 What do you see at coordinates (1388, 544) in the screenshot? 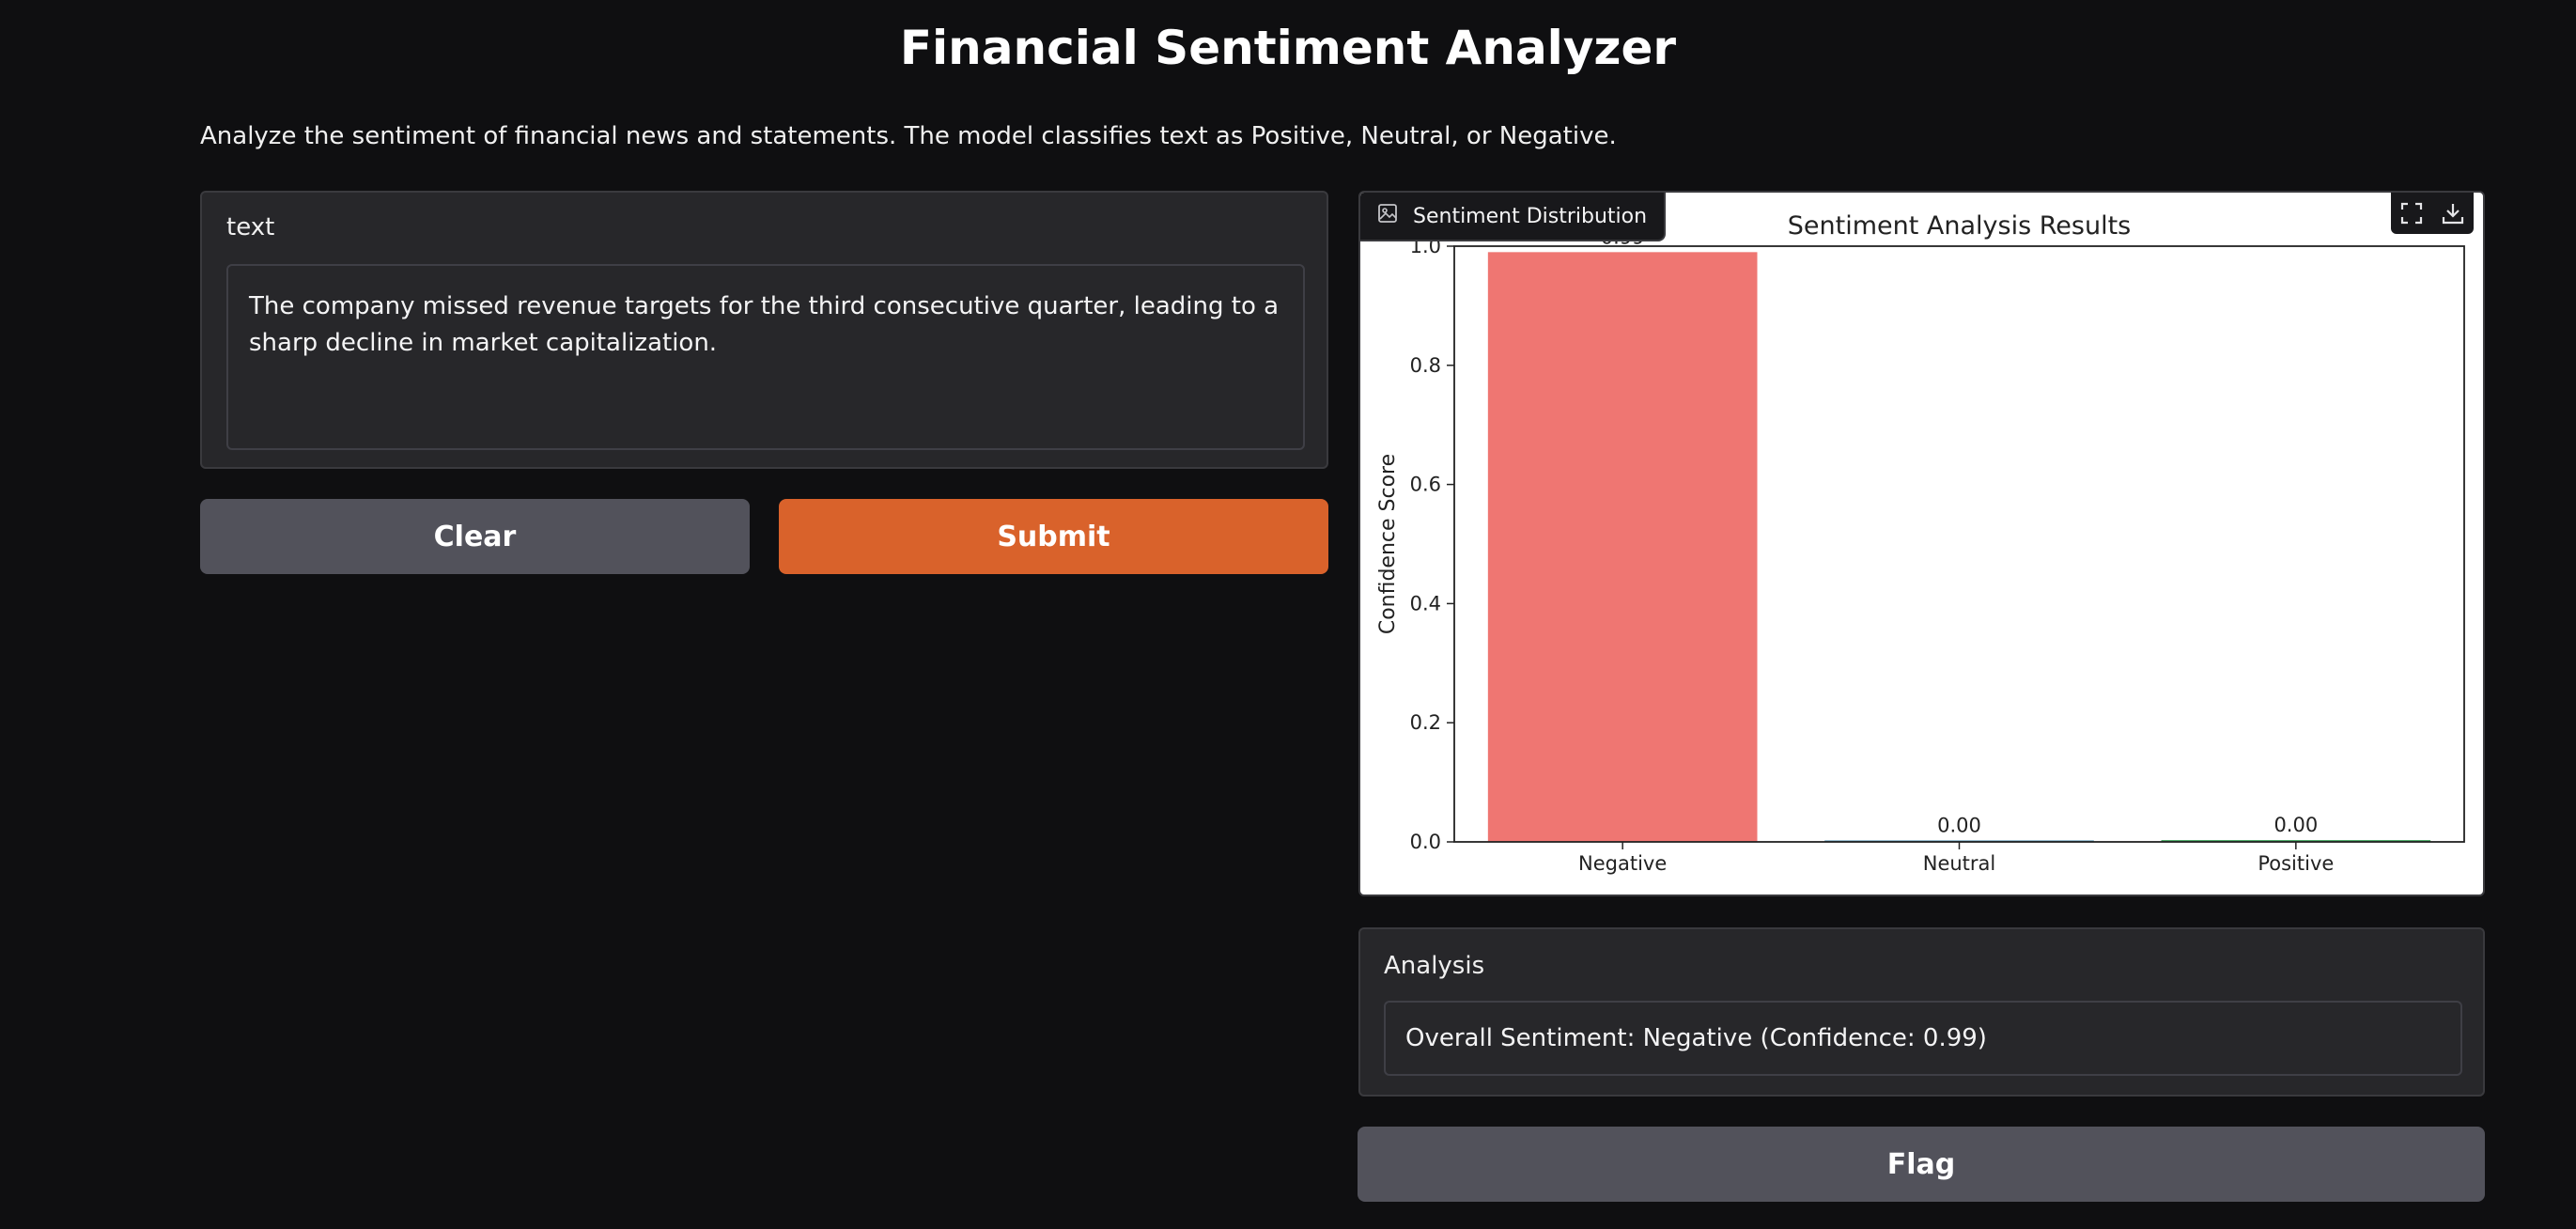
I see `y-axis-label: Confidence Score` at bounding box center [1388, 544].